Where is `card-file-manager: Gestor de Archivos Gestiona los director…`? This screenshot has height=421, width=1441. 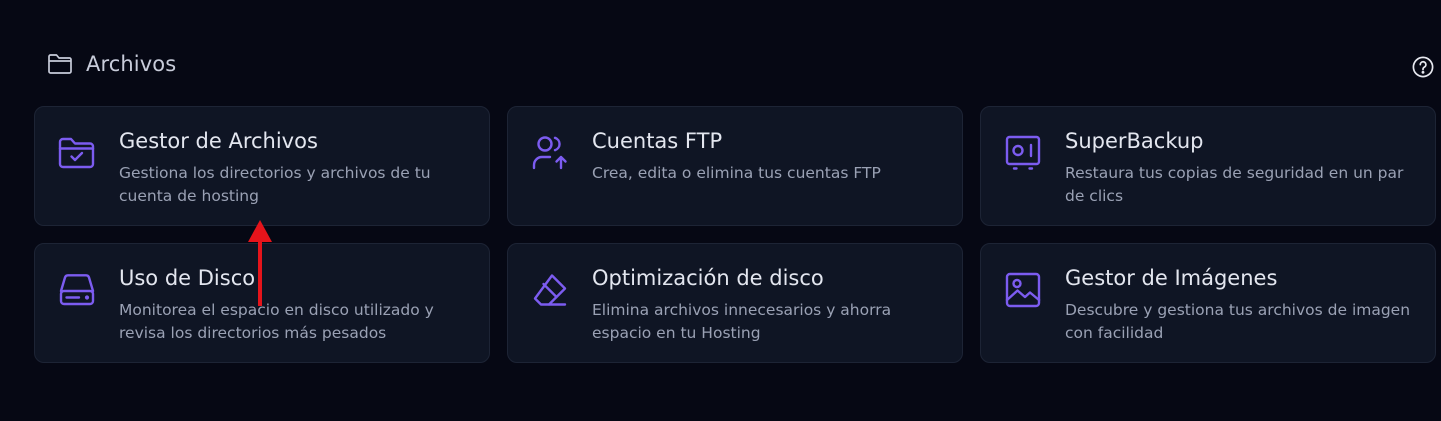 card-file-manager: Gestor de Archivos Gestiona los director… is located at coordinates (262, 166).